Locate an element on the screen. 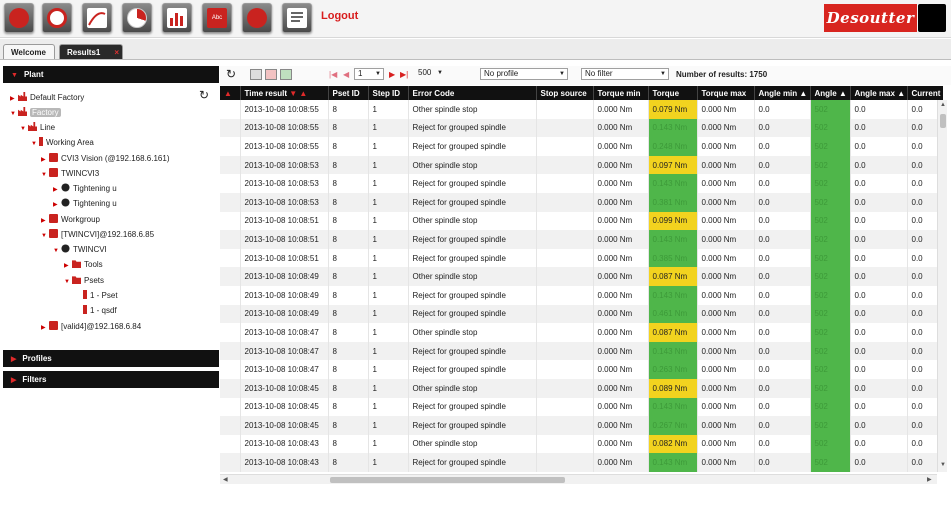  column-header-stop-source: Stop source is located at coordinates (565, 93).